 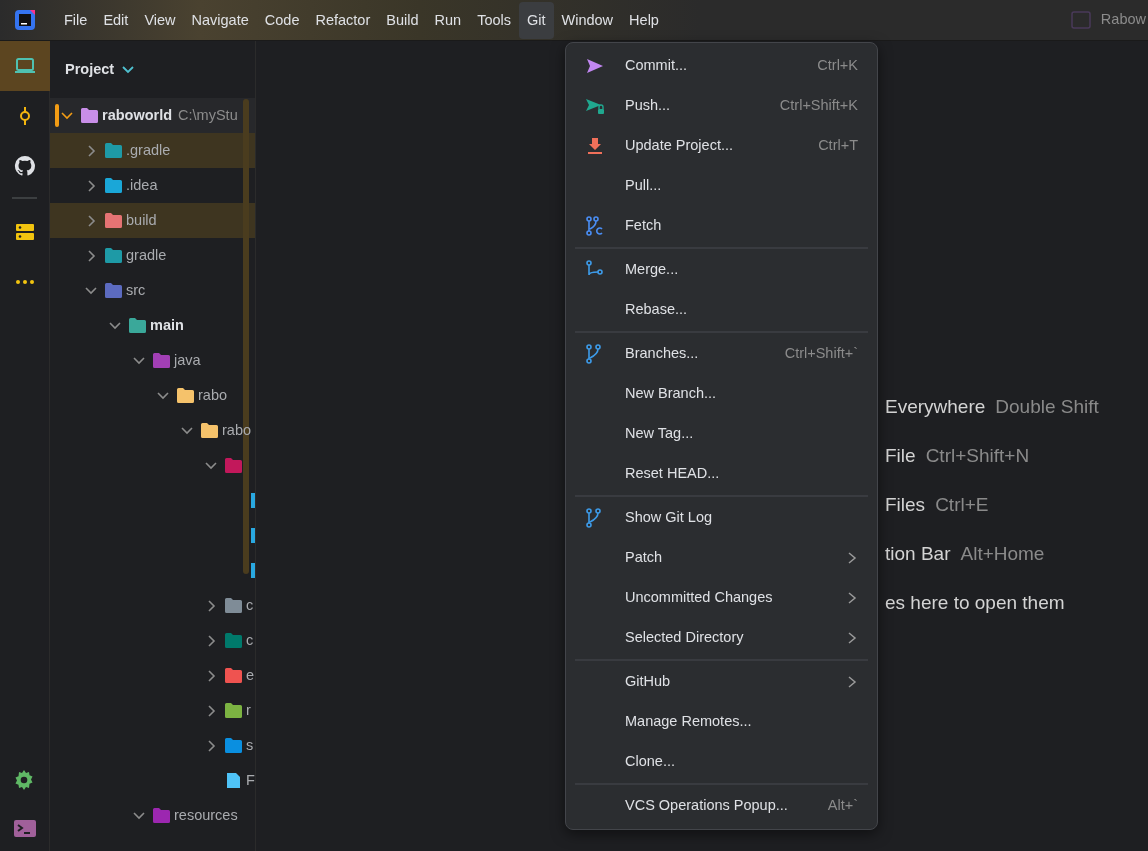 I want to click on shortcut-text: Ctrl+T, so click(x=838, y=146).